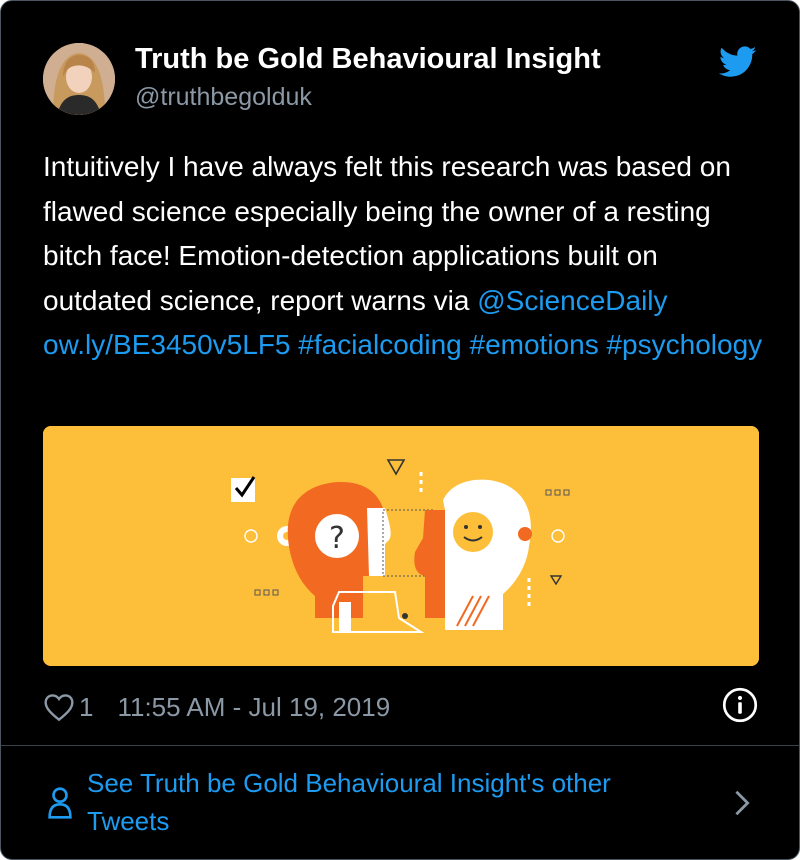 The width and height of the screenshot is (800, 860). I want to click on tweet-meta: 1 11:55 AM - Jul 19, 2019, so click(216, 707).